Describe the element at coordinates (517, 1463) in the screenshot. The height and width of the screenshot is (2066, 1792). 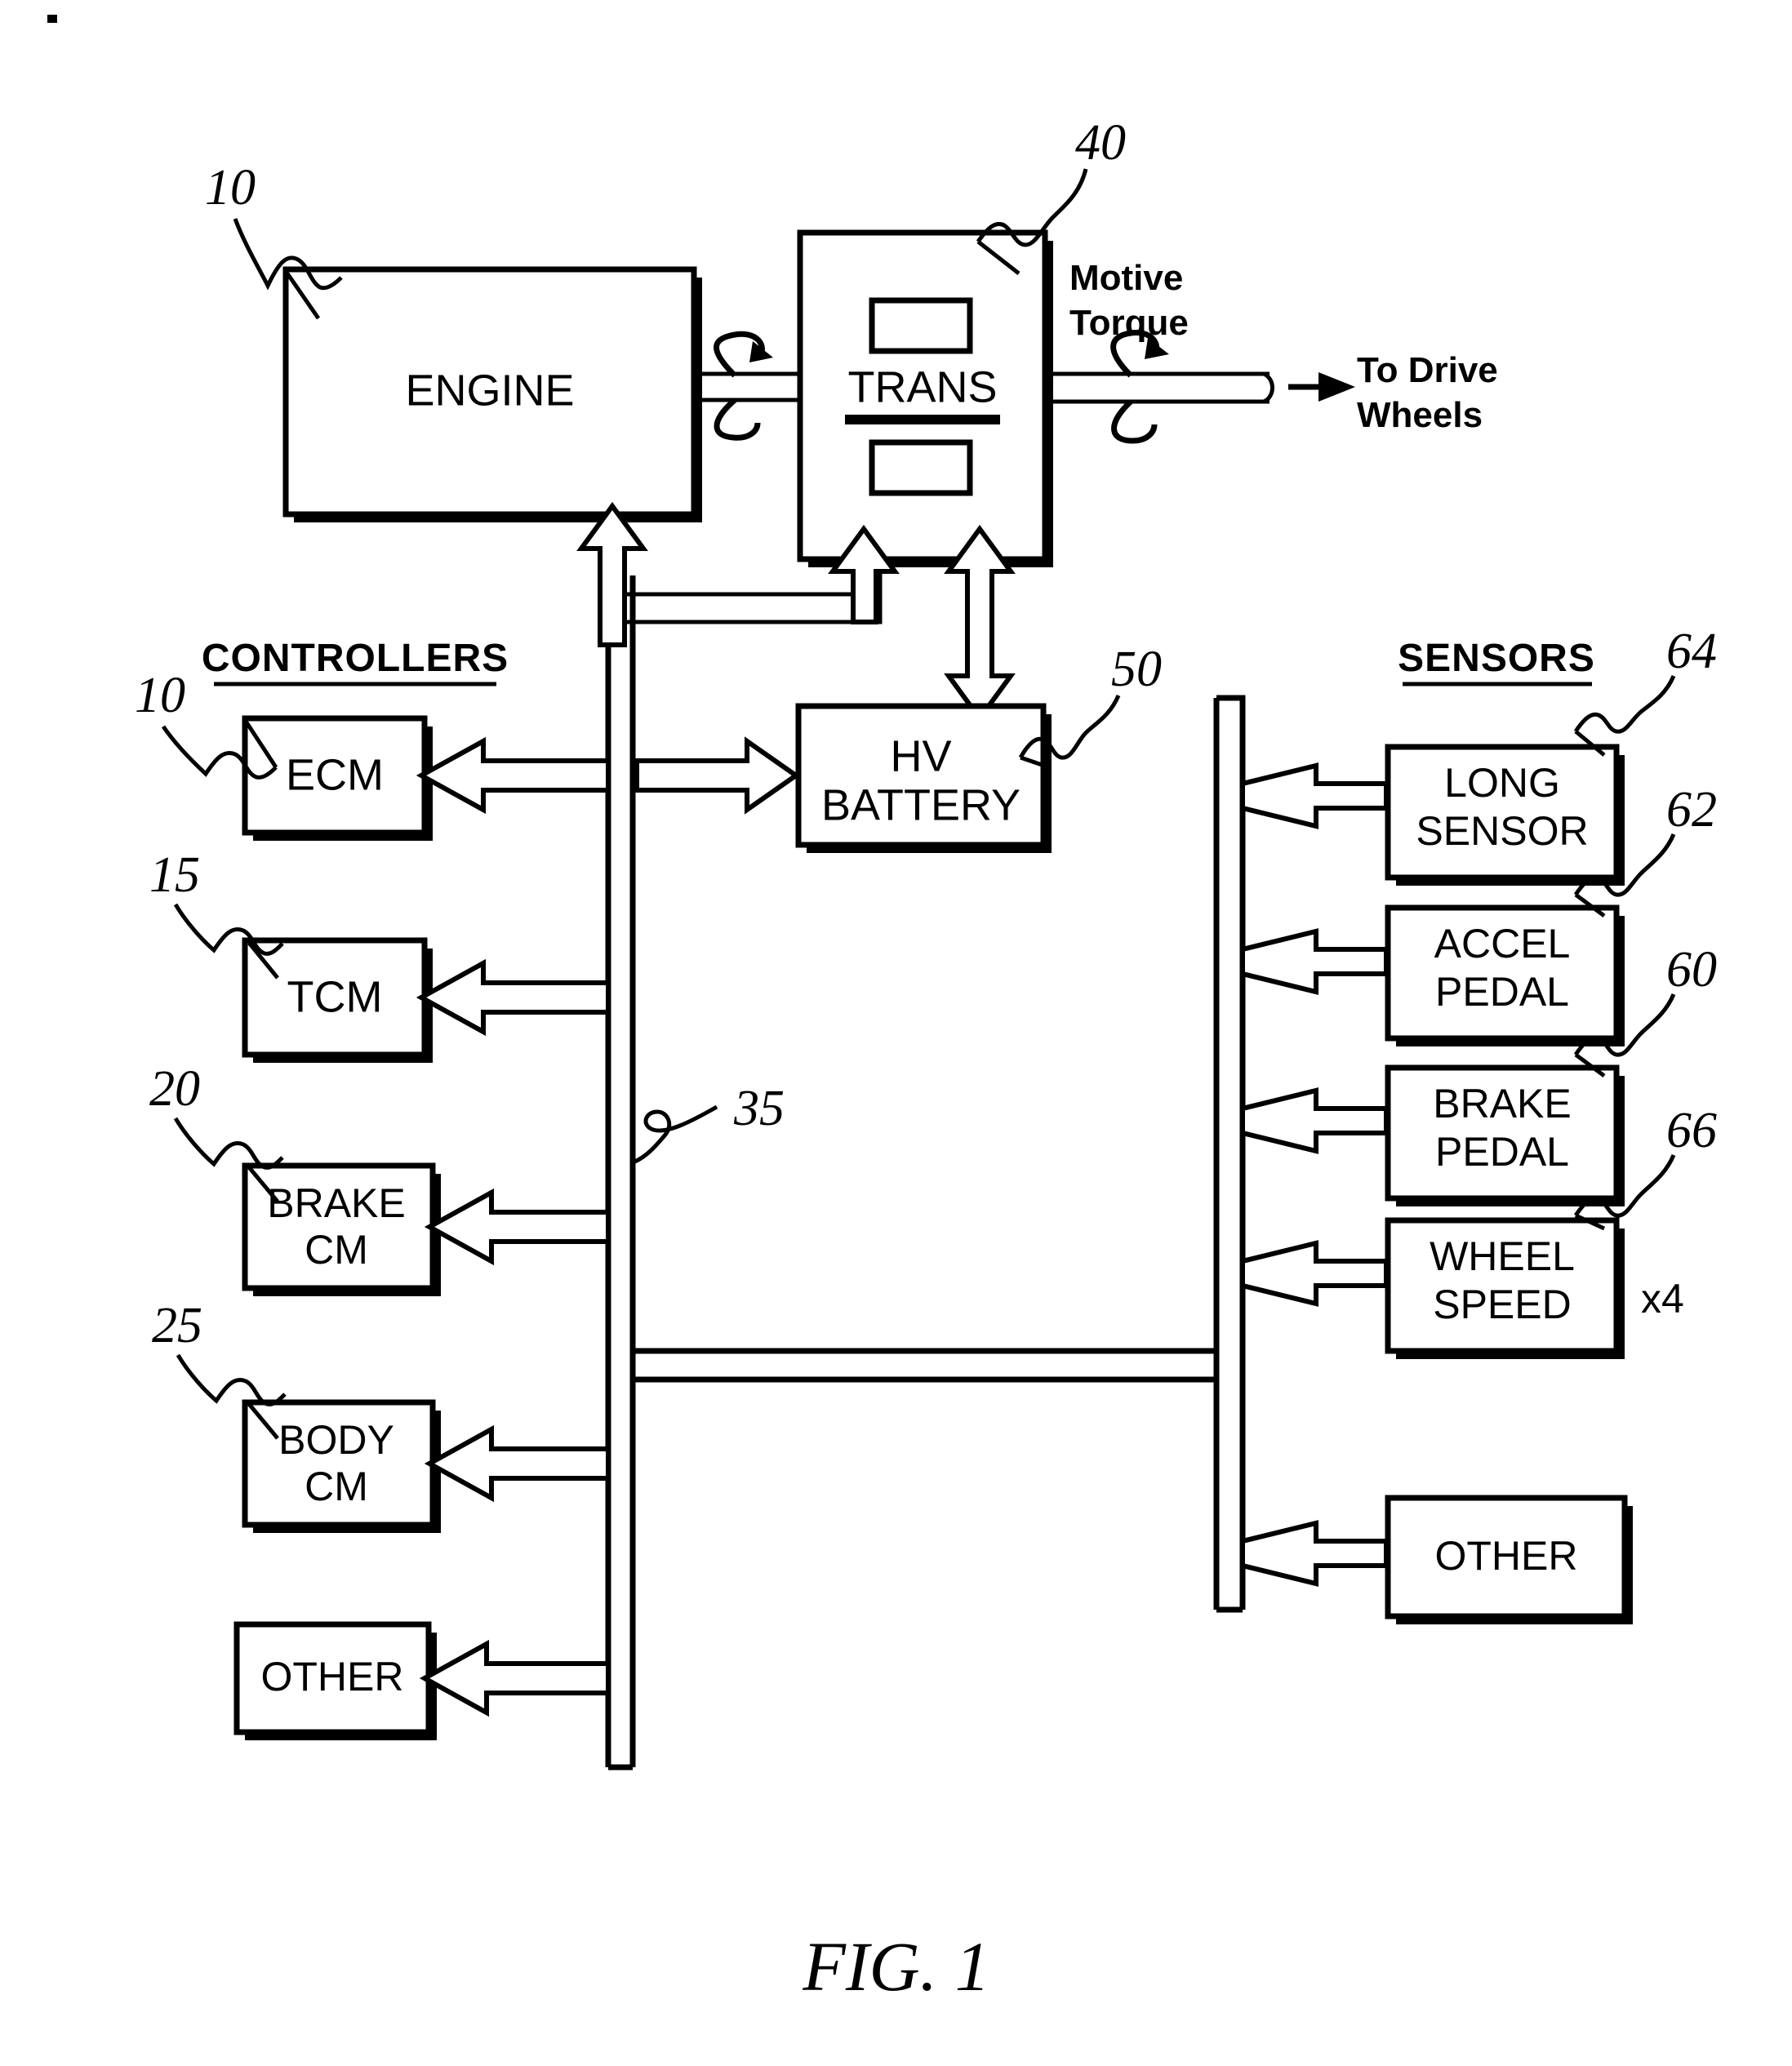
I see `bus-to-body-cm-arrow` at that location.